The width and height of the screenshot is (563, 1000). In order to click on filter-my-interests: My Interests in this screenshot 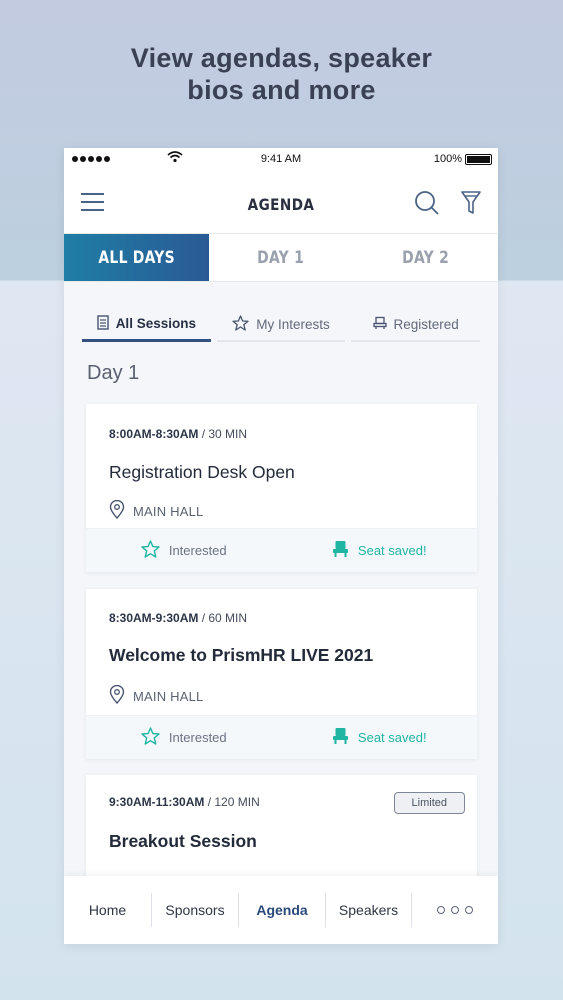, I will do `click(281, 325)`.